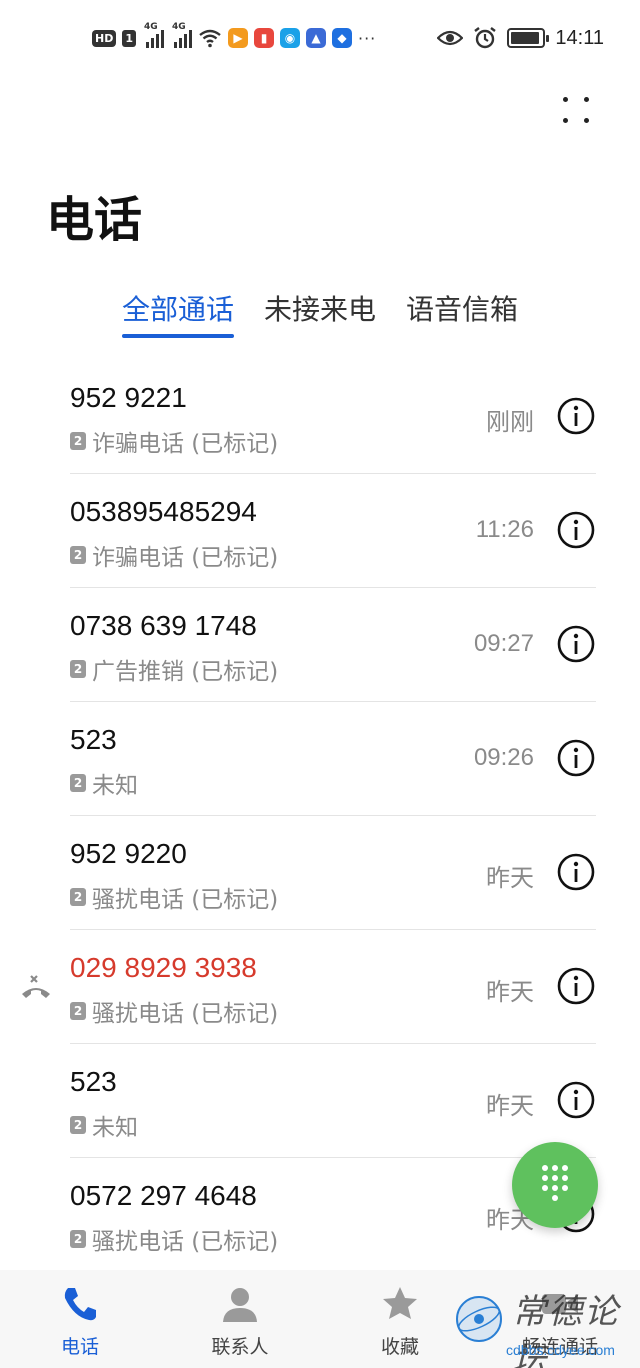 Image resolution: width=640 pixels, height=1368 pixels. What do you see at coordinates (94, 220) in the screenshot?
I see `page-title: 电话` at bounding box center [94, 220].